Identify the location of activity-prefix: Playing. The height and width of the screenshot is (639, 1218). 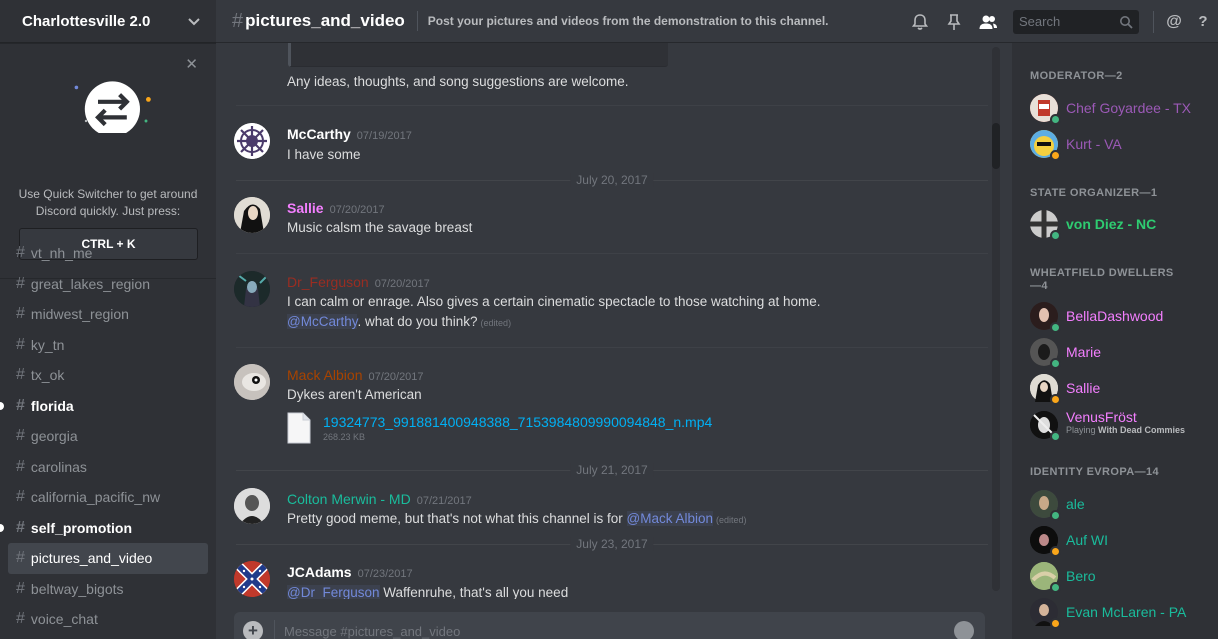
(1082, 430).